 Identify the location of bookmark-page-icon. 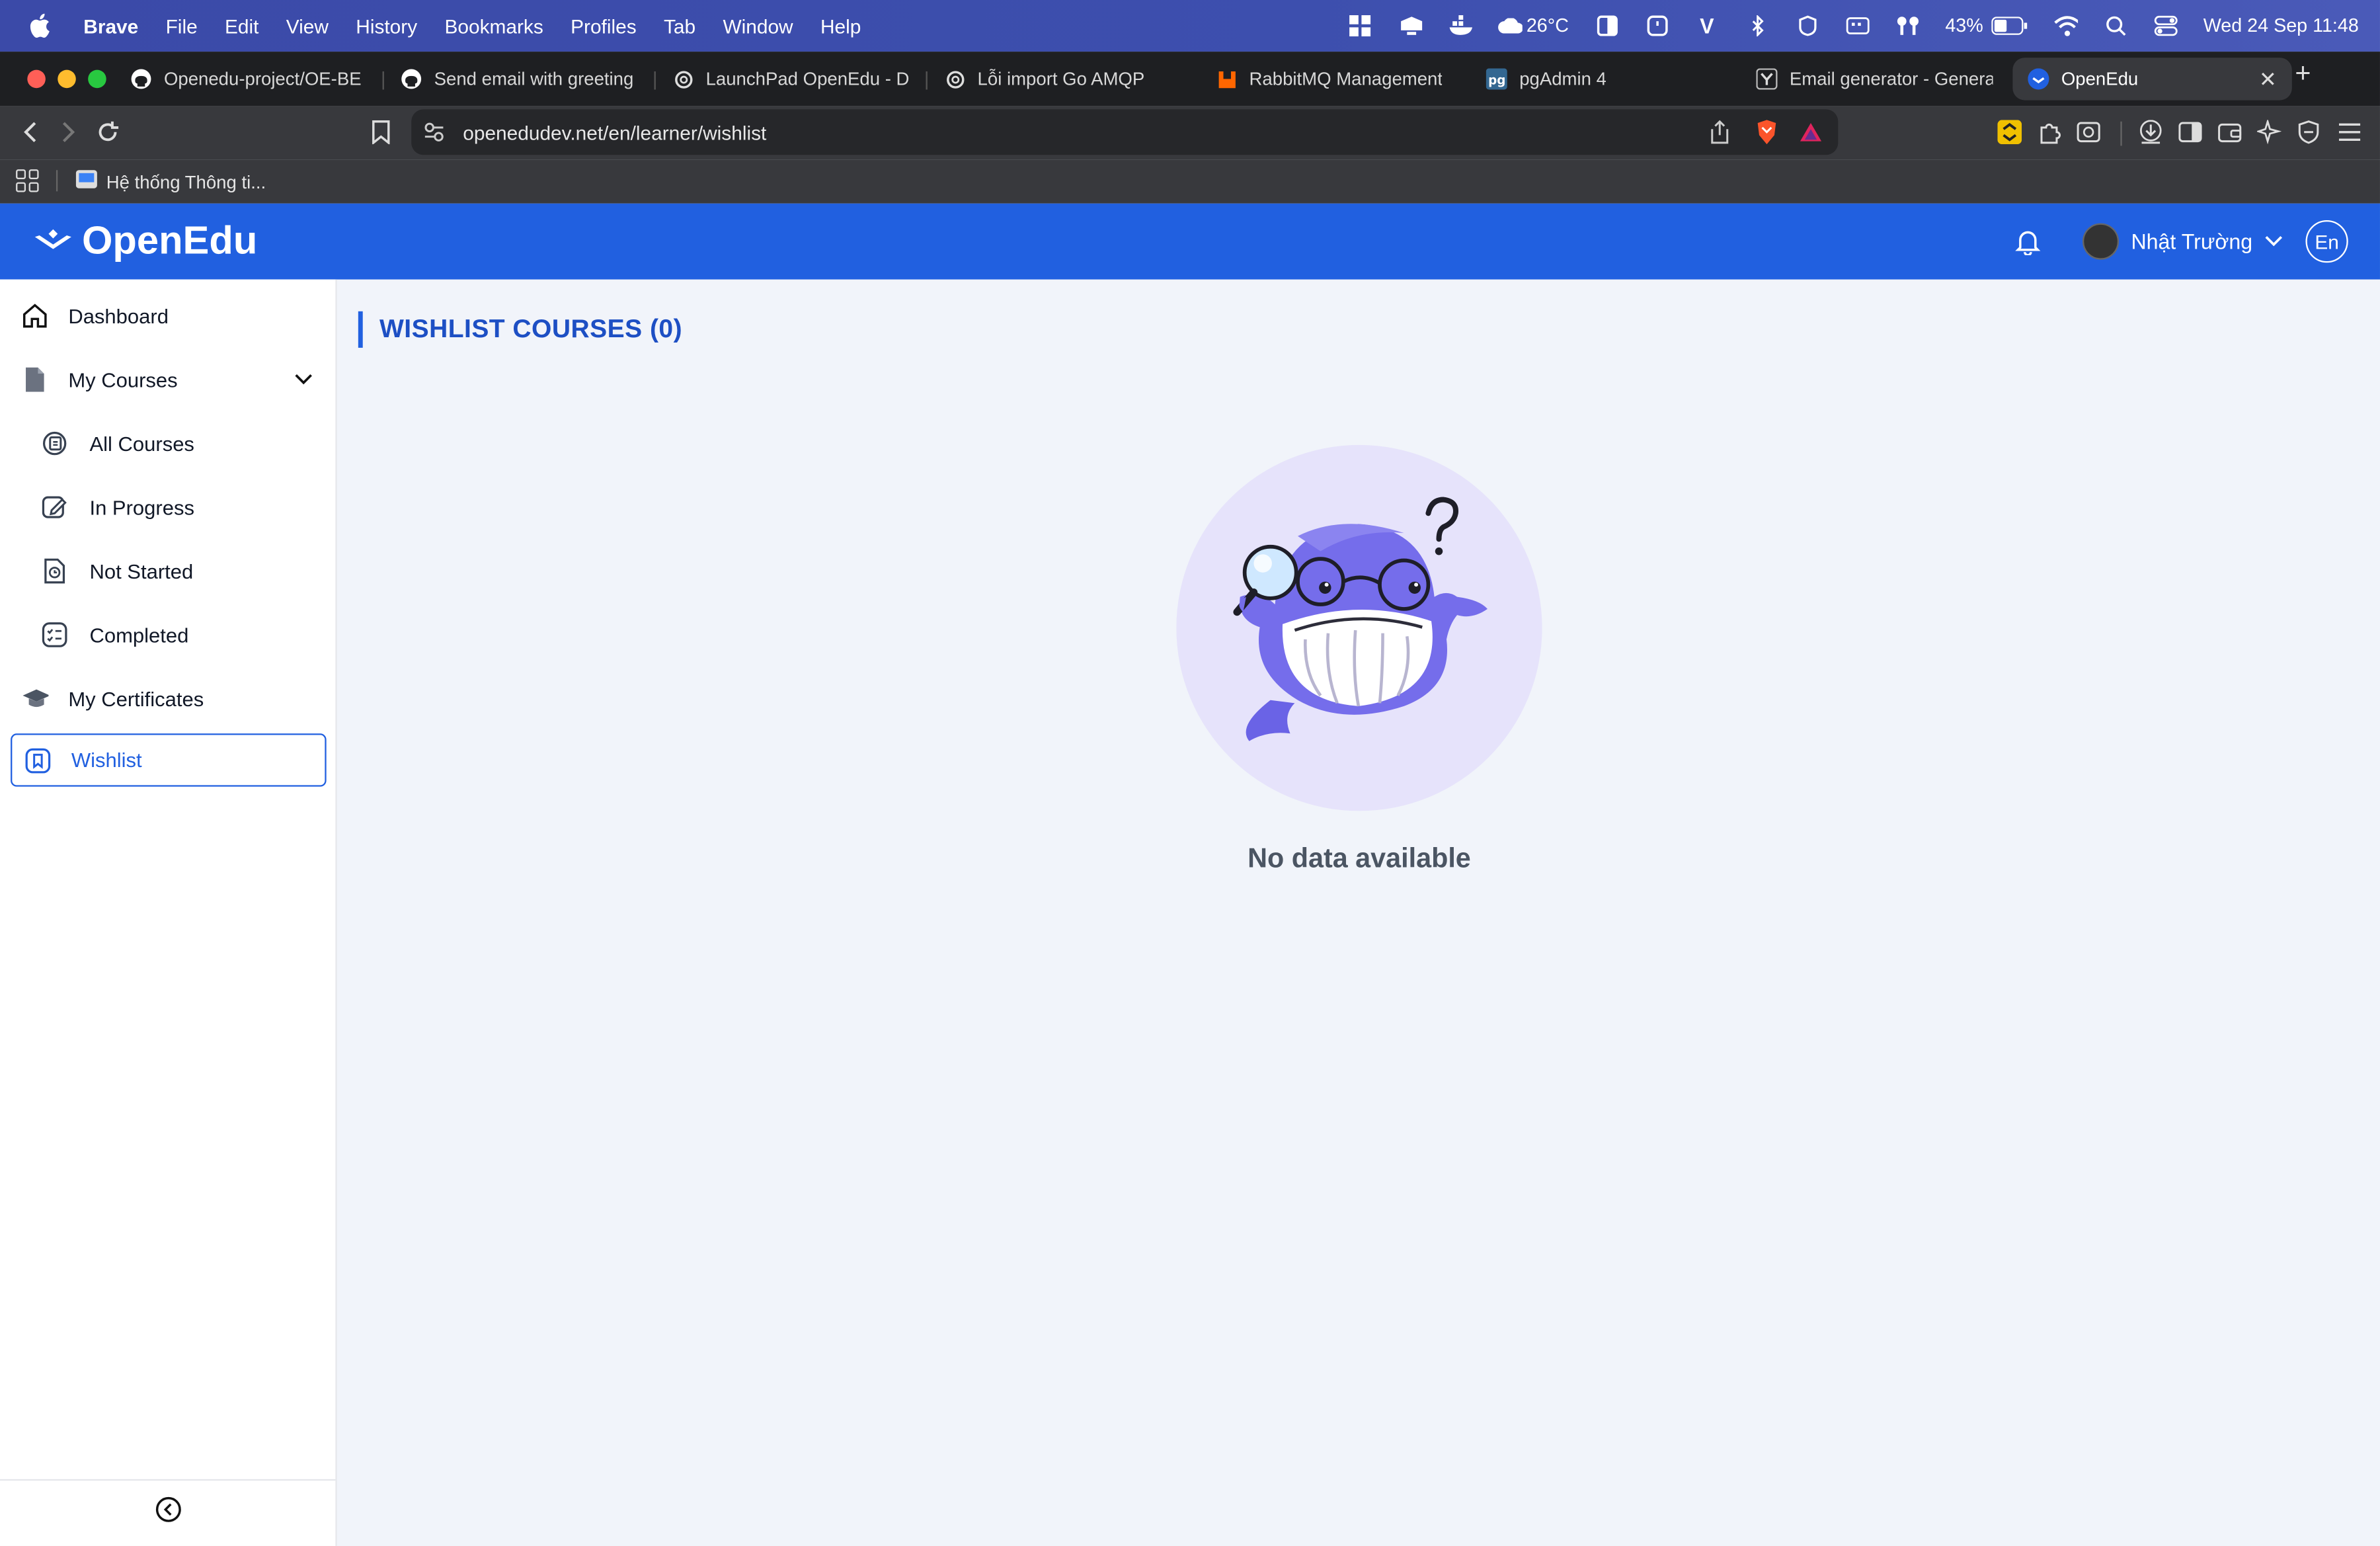
(381, 131).